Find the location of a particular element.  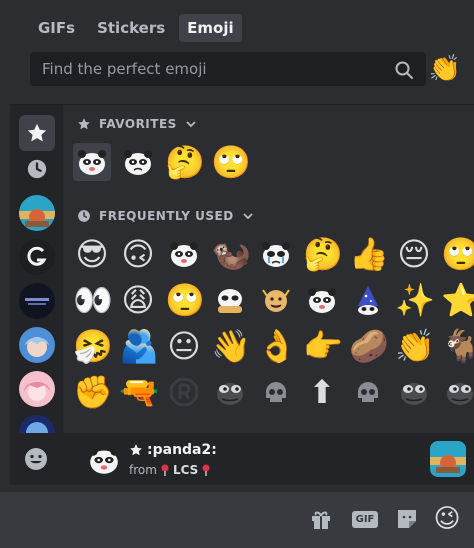

emoji-item: 🦦 is located at coordinates (230, 254).